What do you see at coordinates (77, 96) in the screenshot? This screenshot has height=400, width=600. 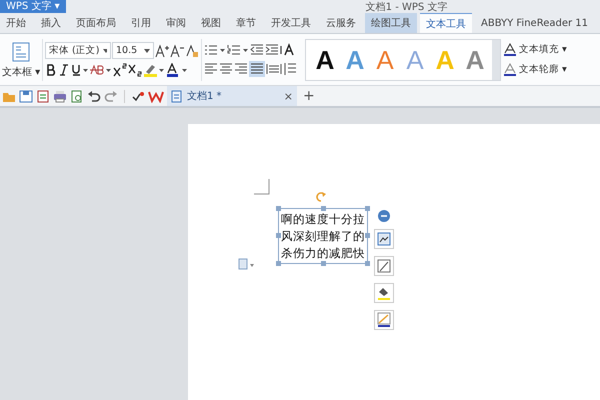 I see `print-preview-icon` at bounding box center [77, 96].